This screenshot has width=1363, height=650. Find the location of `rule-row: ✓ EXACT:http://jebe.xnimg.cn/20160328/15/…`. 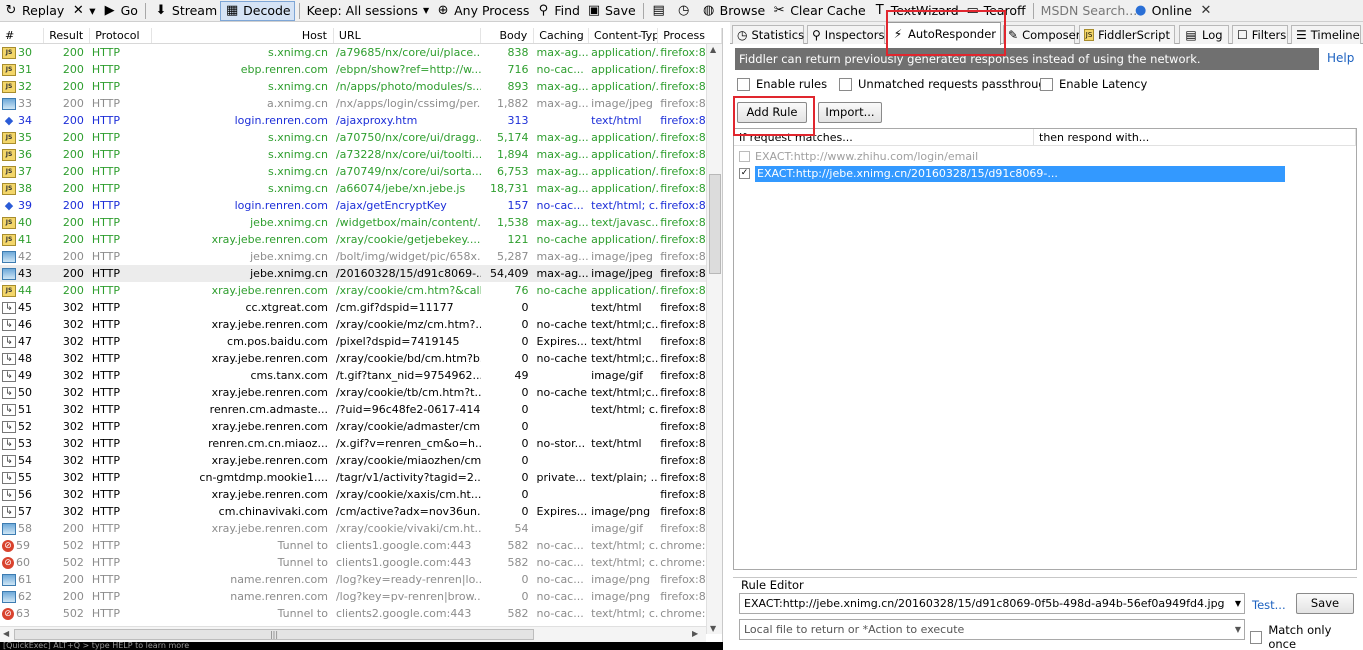

rule-row: ✓ EXACT:http://jebe.xnimg.cn/20160328/15/… is located at coordinates (1012, 173).